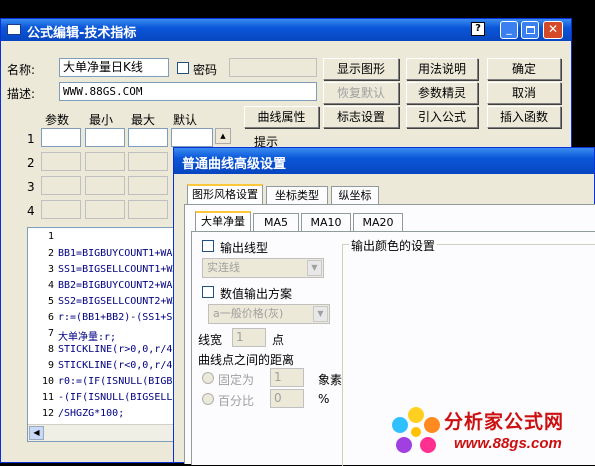  Describe the element at coordinates (117, 397) in the screenshot. I see `code-text: -(IF(ISNULL(BIGSELLCOU` at that location.